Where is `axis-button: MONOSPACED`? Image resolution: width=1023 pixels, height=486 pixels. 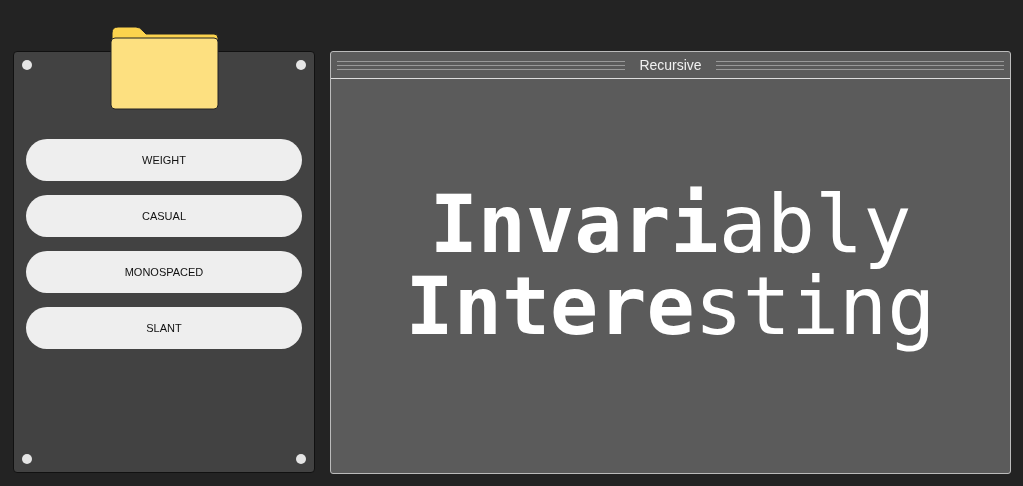 axis-button: MONOSPACED is located at coordinates (164, 272).